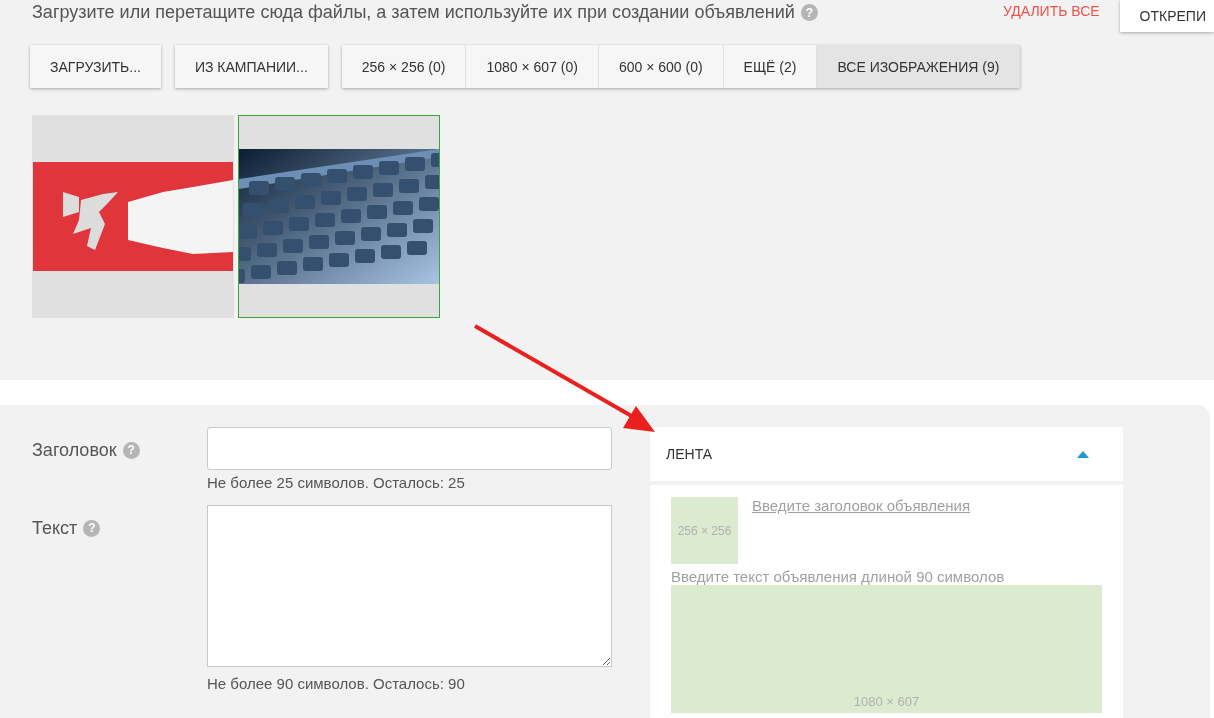  I want to click on field-hint: Не более 25 символов. Осталось: 25, so click(336, 482).